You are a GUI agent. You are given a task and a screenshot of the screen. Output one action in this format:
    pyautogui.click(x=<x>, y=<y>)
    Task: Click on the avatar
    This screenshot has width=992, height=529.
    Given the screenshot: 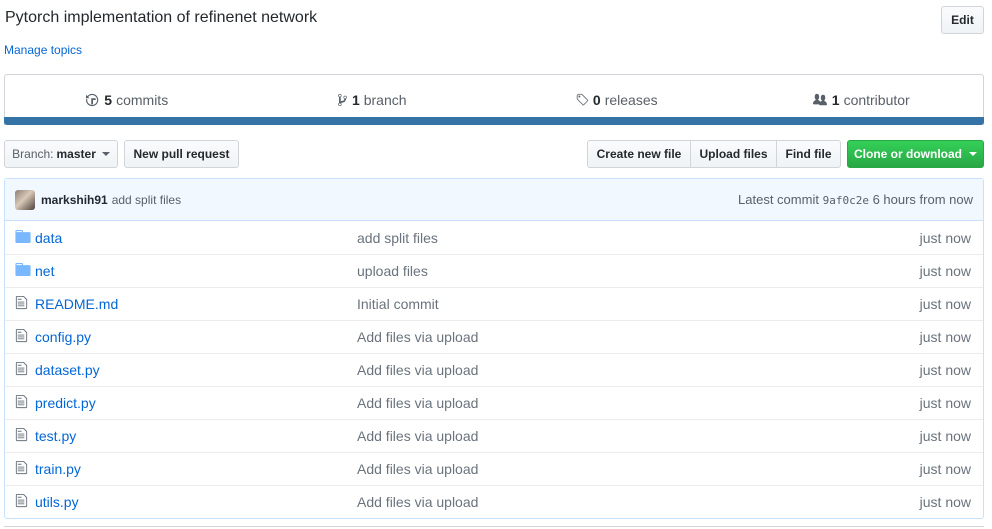 What is the action you would take?
    pyautogui.click(x=25, y=199)
    